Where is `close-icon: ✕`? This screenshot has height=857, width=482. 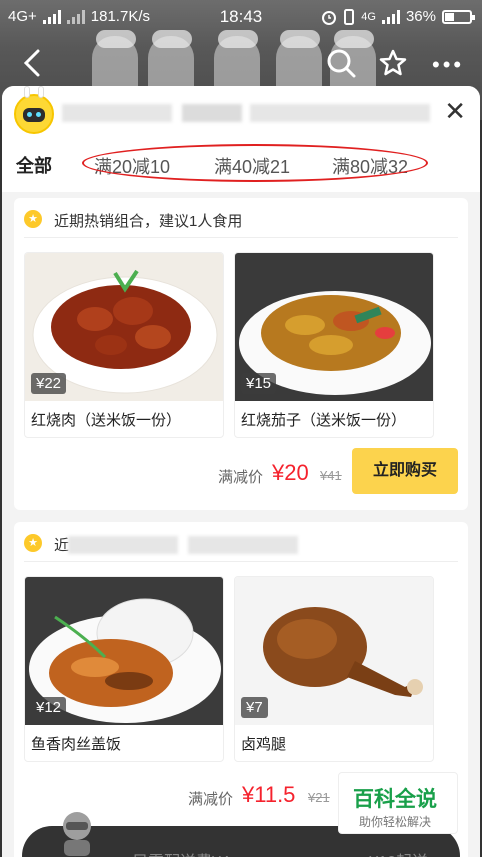
close-icon: ✕ is located at coordinates (455, 111).